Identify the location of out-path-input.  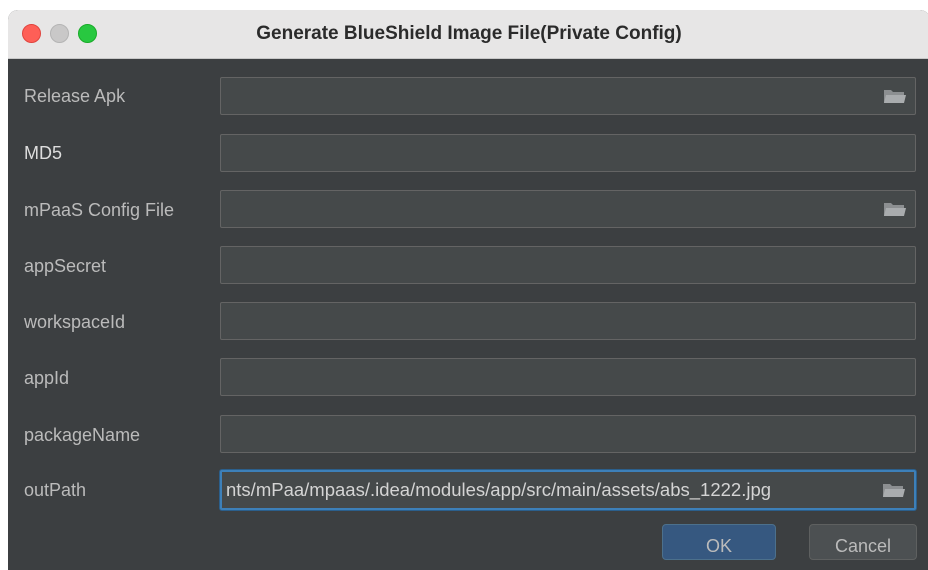
(568, 490).